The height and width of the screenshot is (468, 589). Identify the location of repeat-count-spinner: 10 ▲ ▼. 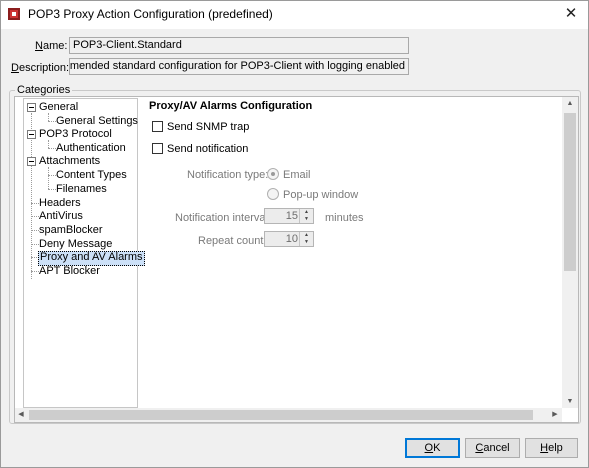
(289, 239).